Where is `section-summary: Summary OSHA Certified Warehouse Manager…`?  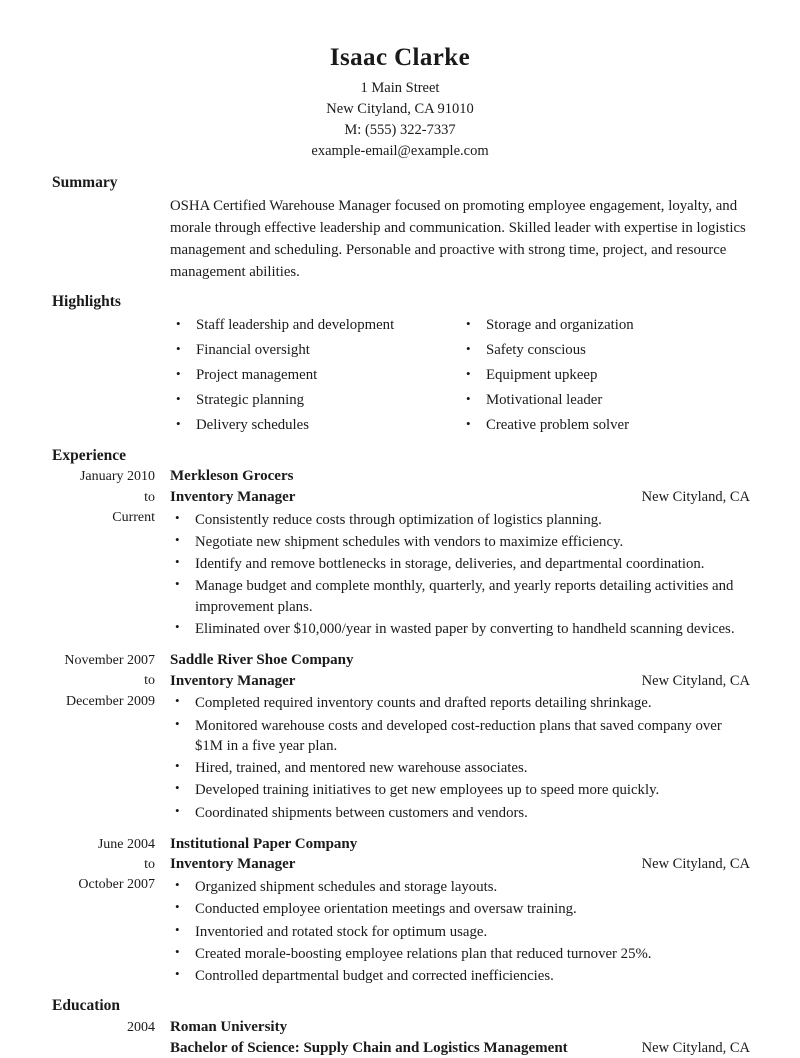
section-summary: Summary OSHA Certified Warehouse Manager… is located at coordinates (400, 229).